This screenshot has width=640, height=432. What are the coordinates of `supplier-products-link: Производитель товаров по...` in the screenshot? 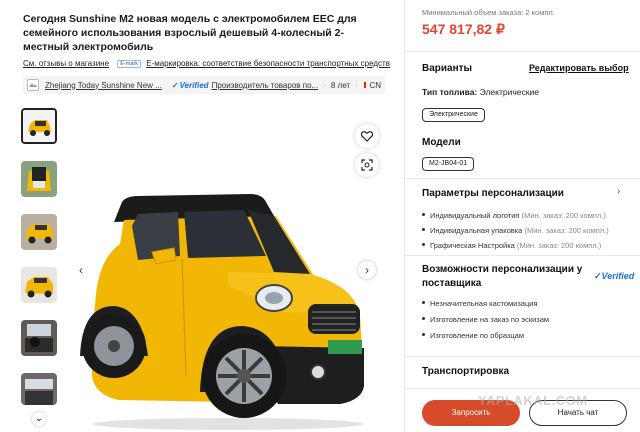 It's located at (265, 85).